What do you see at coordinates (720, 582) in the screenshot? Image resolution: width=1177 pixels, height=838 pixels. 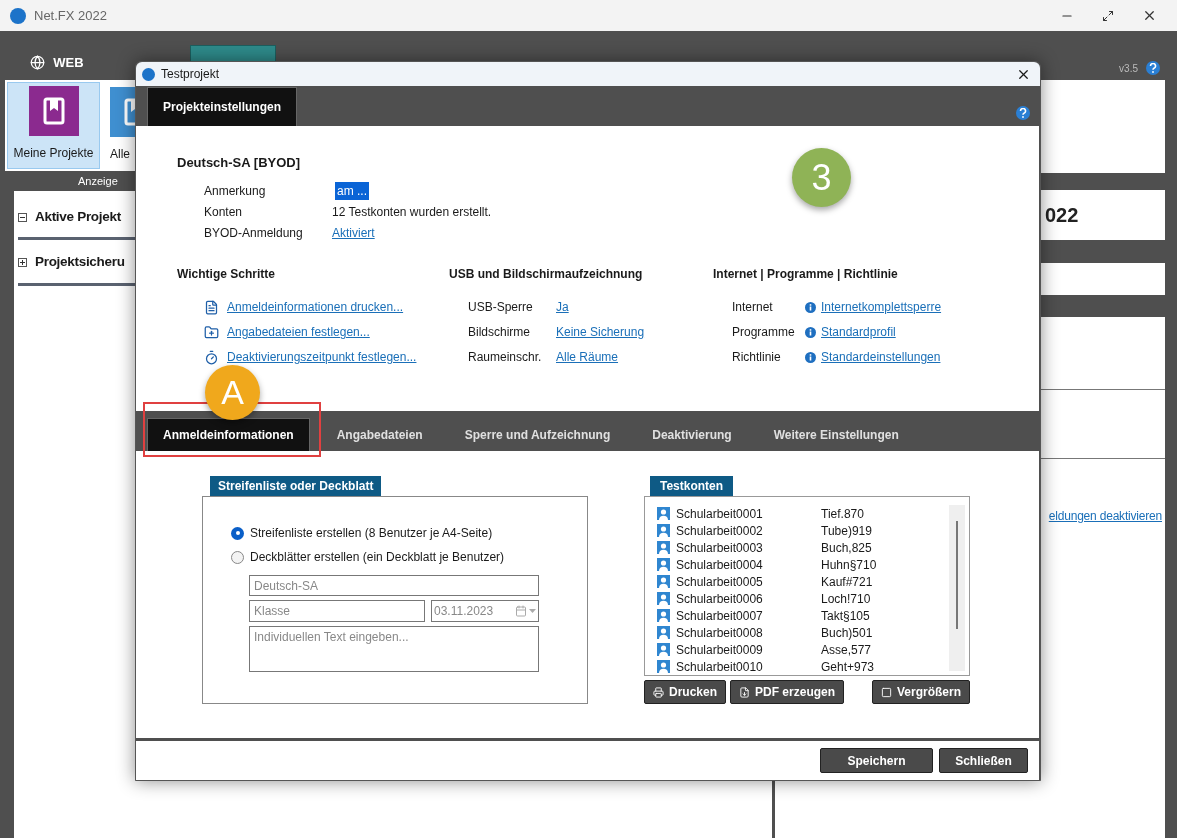 I see `account-name: Schularbeit0005` at bounding box center [720, 582].